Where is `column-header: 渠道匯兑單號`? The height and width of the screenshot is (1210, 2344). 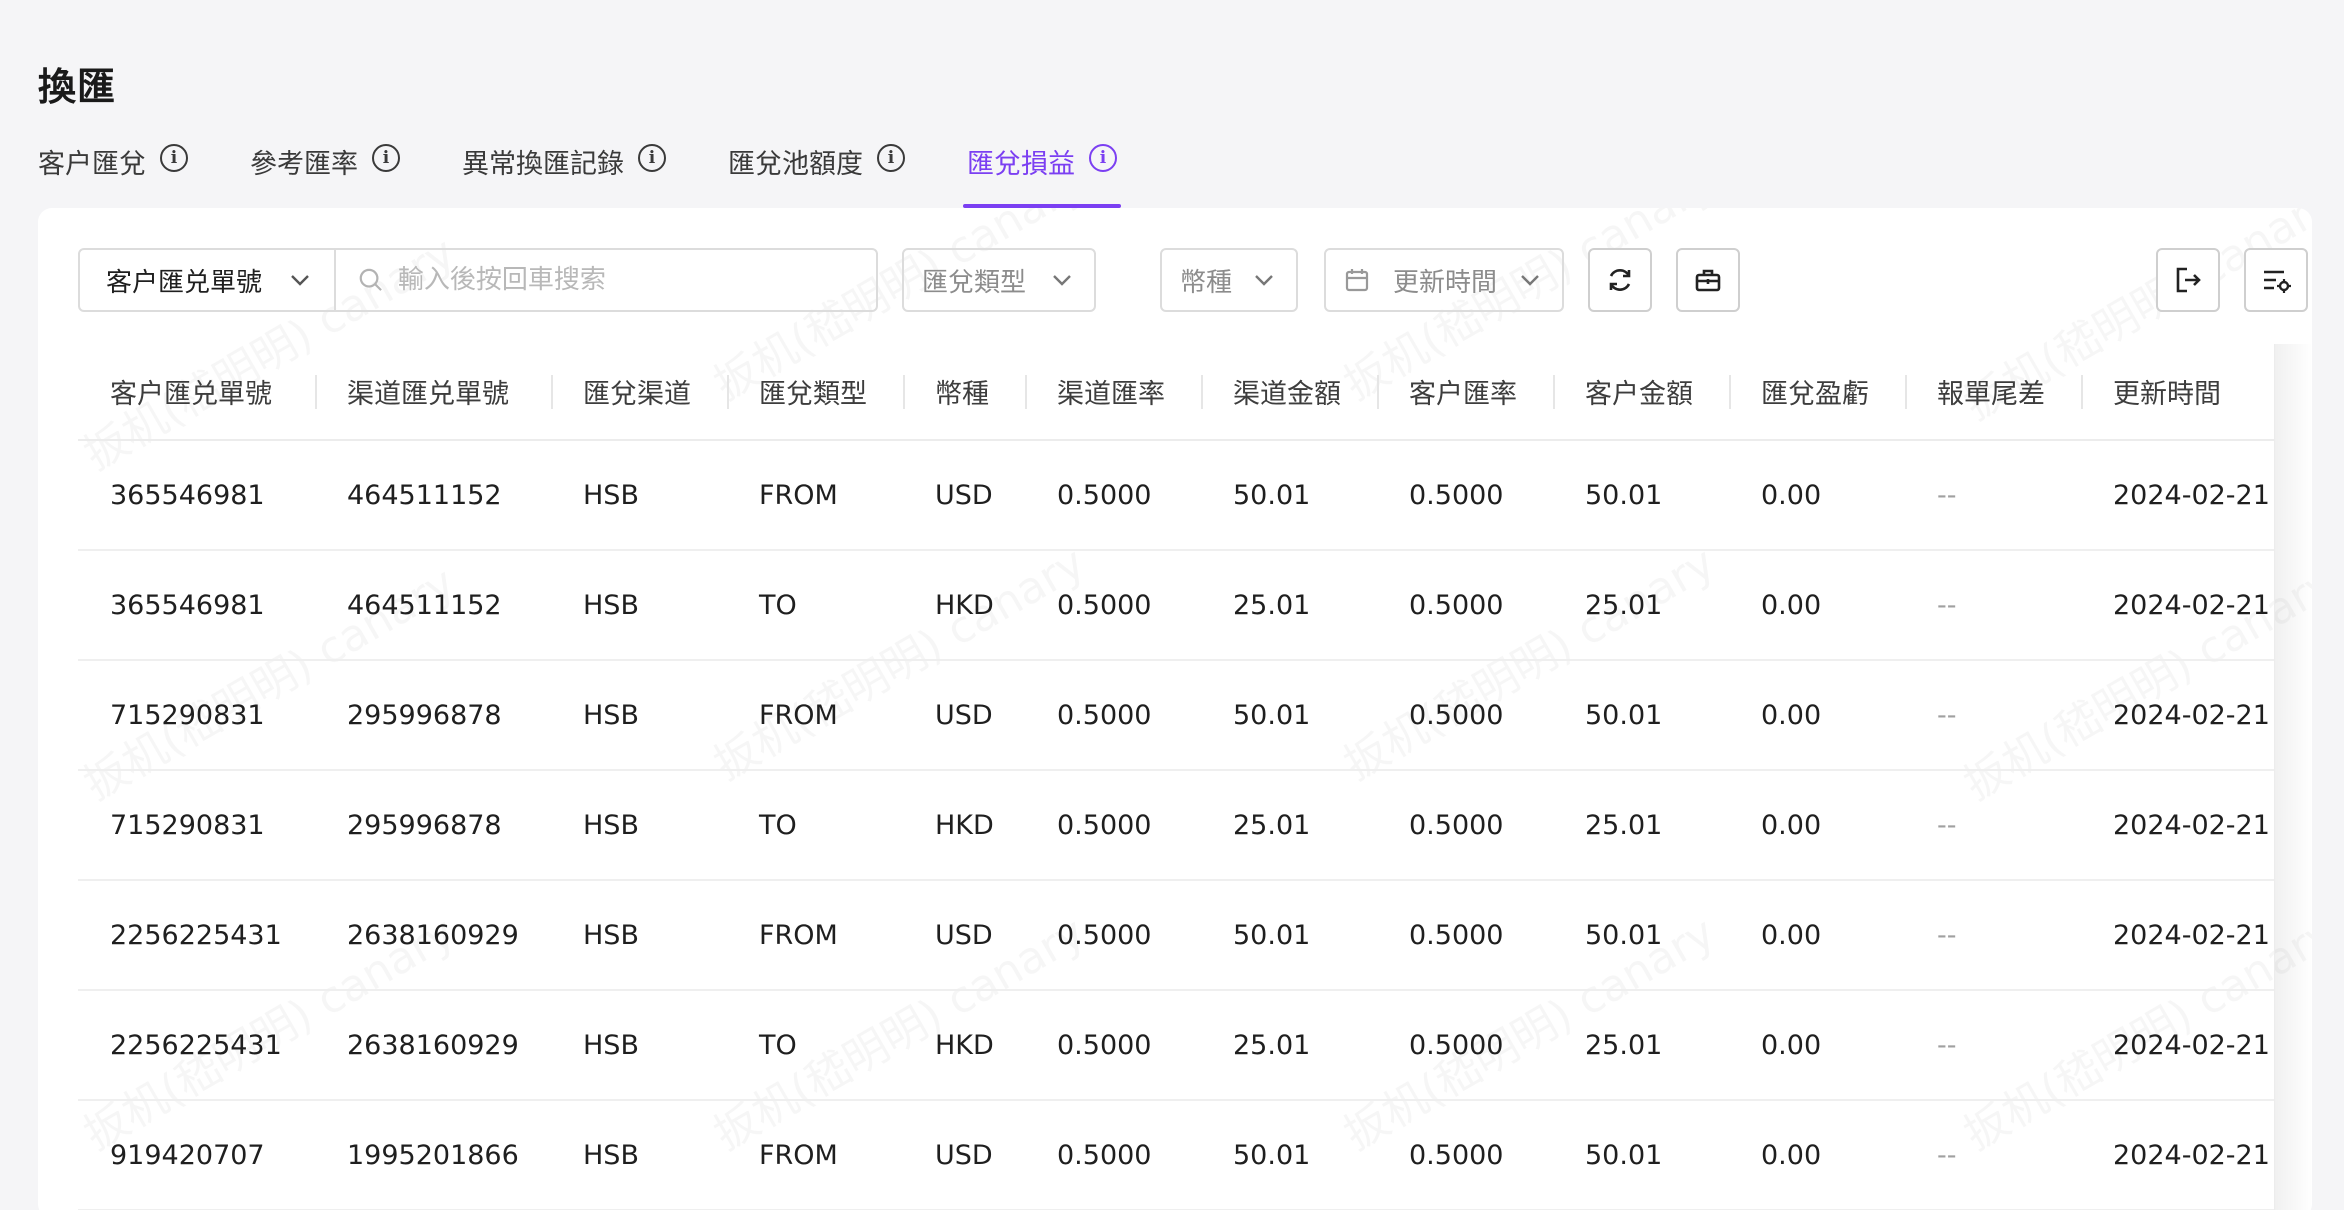
column-header: 渠道匯兑單號 is located at coordinates (433, 392).